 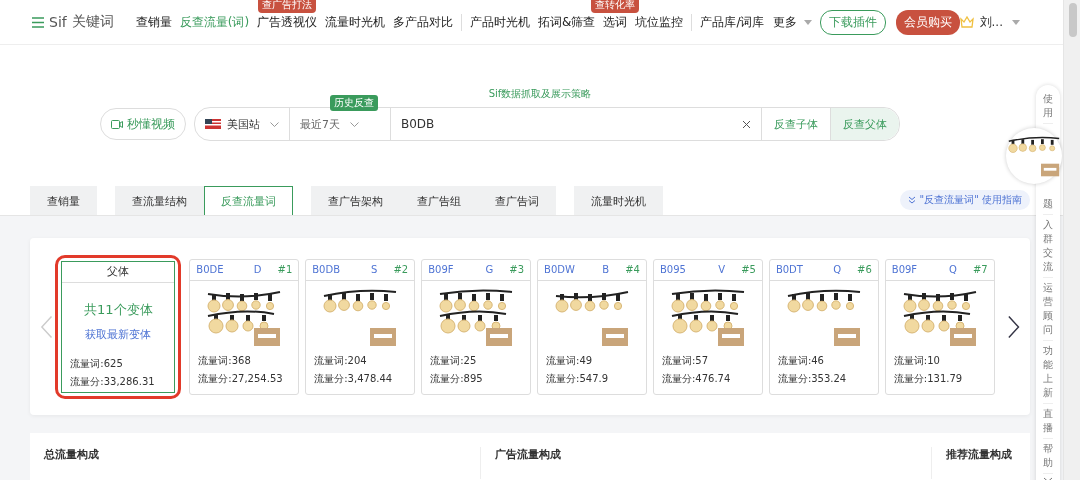 I want to click on traffic-score: 流量分:353.24, so click(x=812, y=378).